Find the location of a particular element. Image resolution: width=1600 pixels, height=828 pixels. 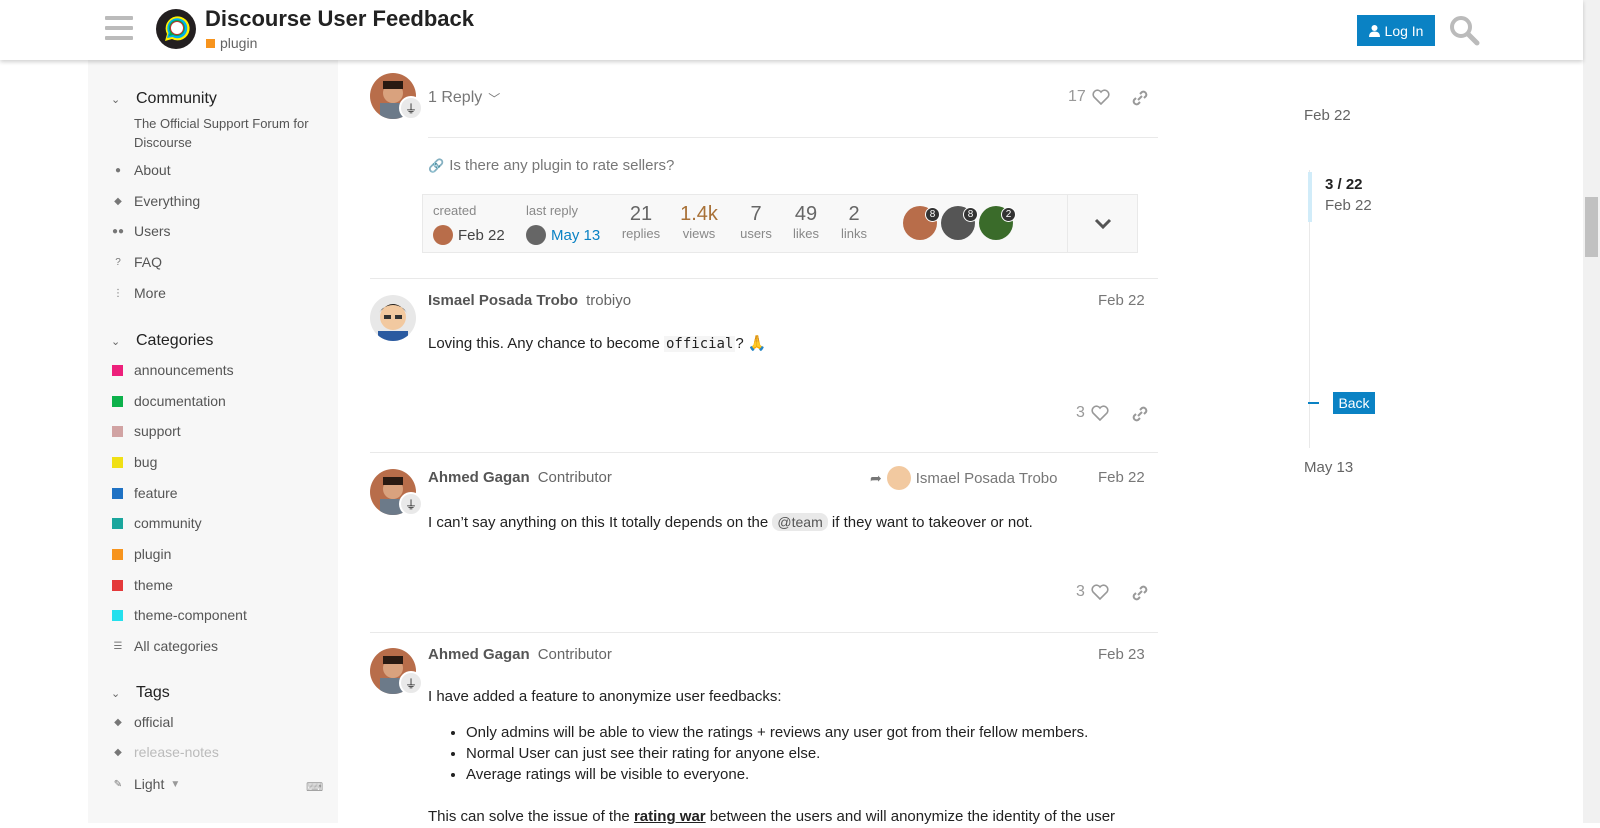

search-icon is located at coordinates (1464, 30).